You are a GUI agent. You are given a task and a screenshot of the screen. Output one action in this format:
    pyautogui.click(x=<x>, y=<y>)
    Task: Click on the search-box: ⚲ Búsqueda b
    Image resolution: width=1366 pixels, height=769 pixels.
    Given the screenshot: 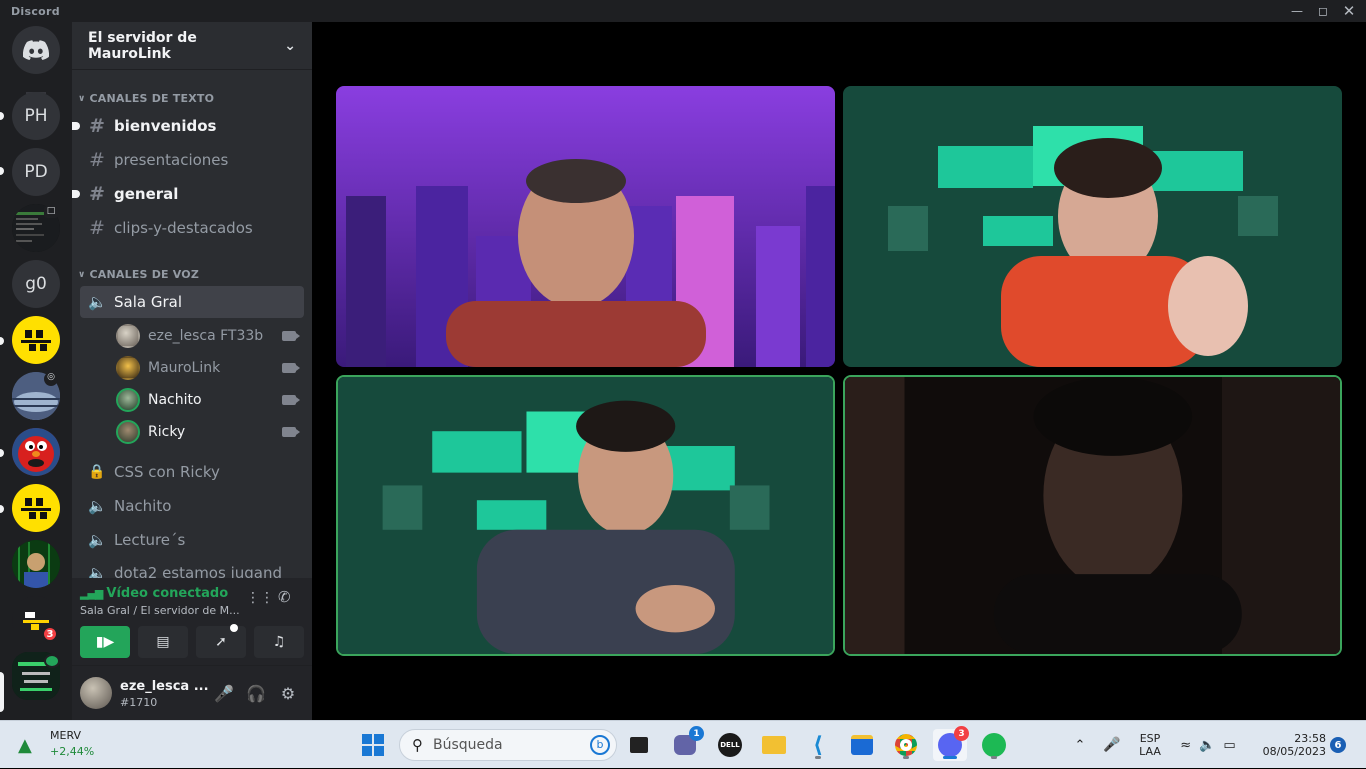 What is the action you would take?
    pyautogui.click(x=508, y=745)
    